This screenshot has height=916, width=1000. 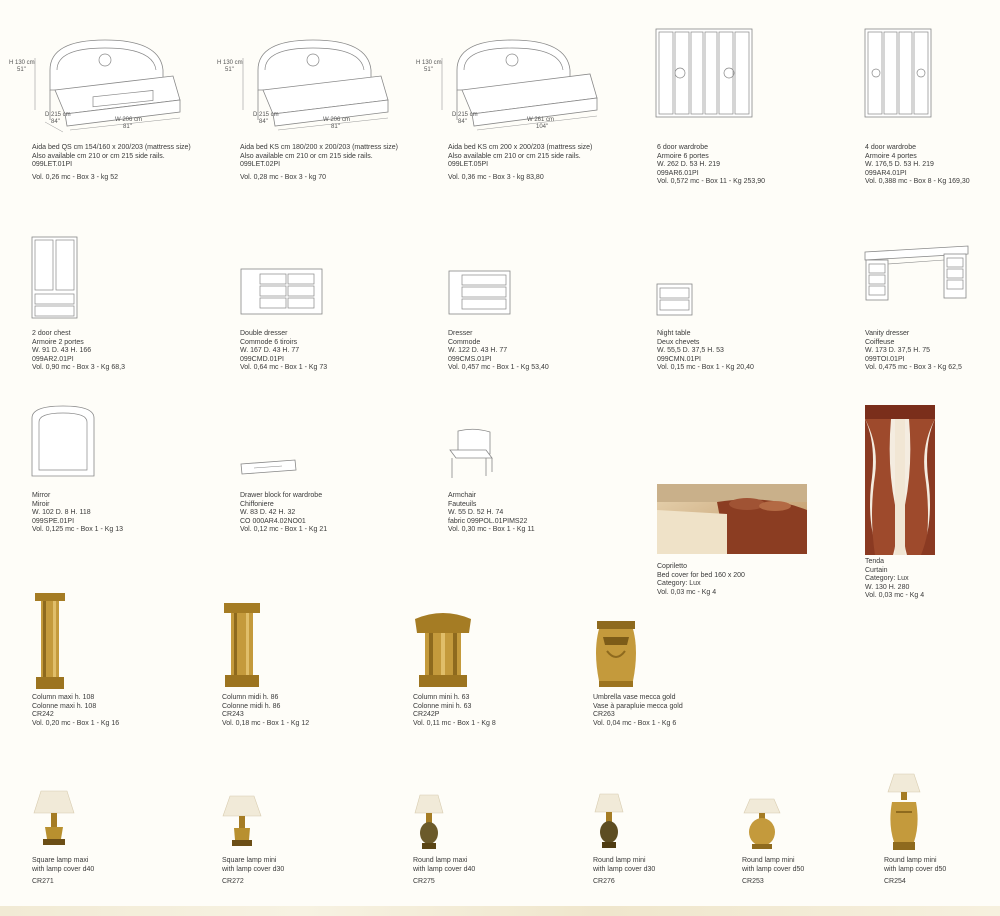 I want to click on bed-height-label: H 130 cm, so click(x=22, y=63).